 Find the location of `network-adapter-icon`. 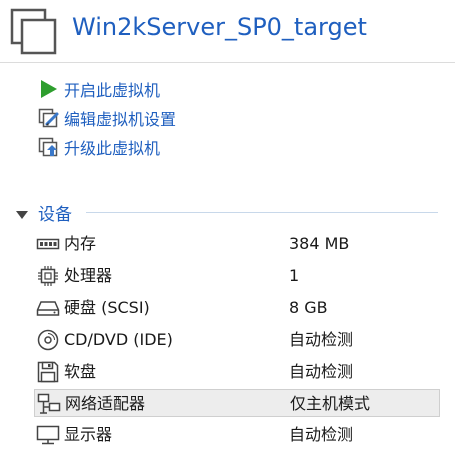

network-adapter-icon is located at coordinates (49, 404).